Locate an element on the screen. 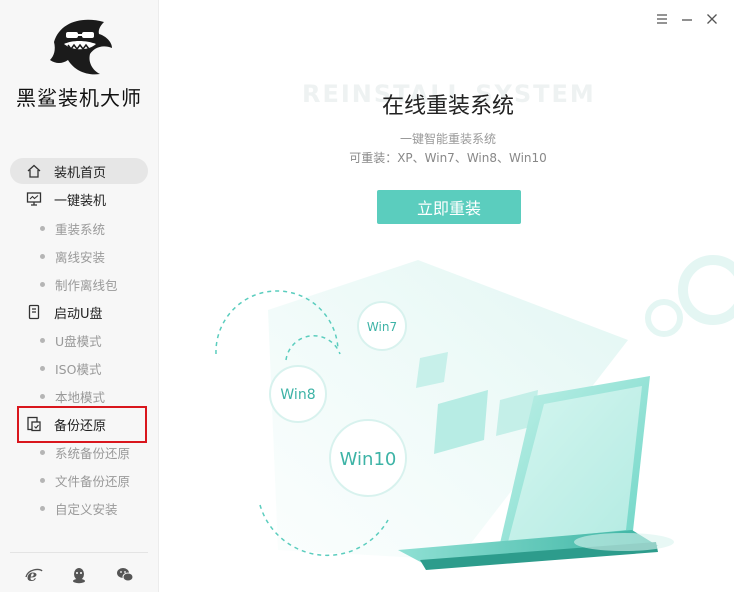  close-icon is located at coordinates (712, 19).